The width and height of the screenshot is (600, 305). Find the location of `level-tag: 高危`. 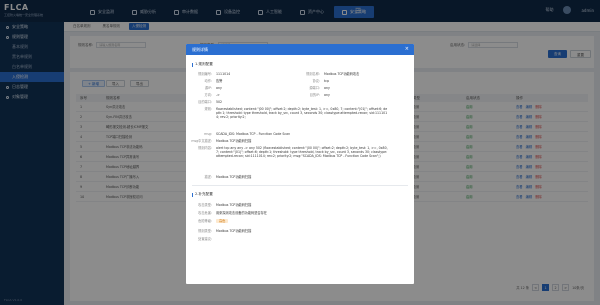

level-tag: 高危 is located at coordinates (222, 221).